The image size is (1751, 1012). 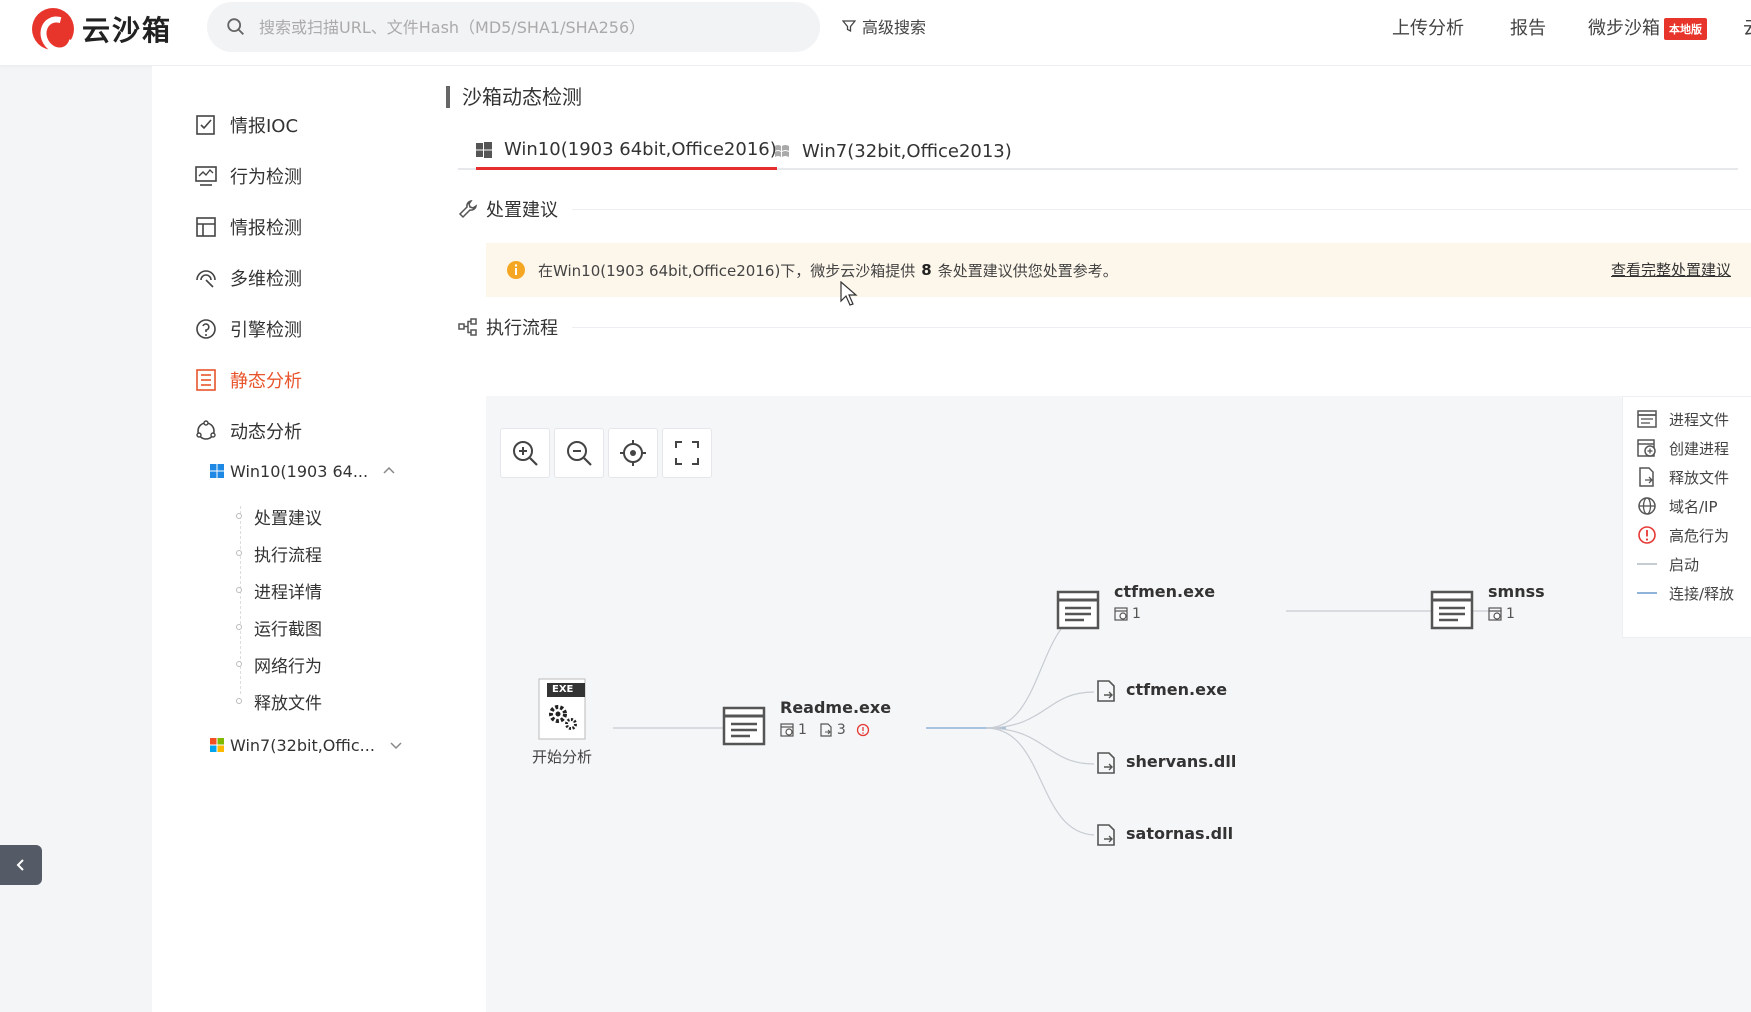 What do you see at coordinates (1165, 591) in the screenshot?
I see `process-name: ctfmen.exe` at bounding box center [1165, 591].